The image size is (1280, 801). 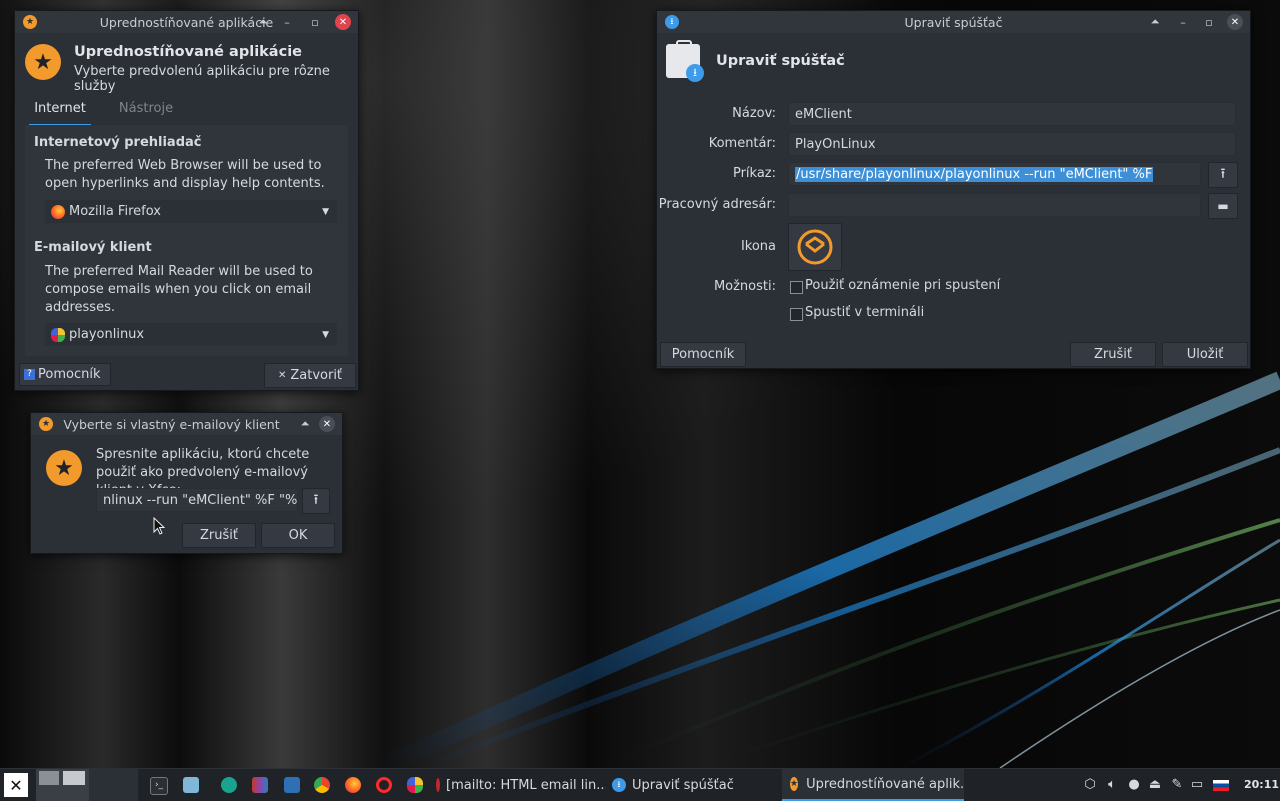 I want to click on preferred-apps-titlebar: ★ Uprednostíňované aplikácie ⏶ – ▫ ✕, so click(x=186, y=22).